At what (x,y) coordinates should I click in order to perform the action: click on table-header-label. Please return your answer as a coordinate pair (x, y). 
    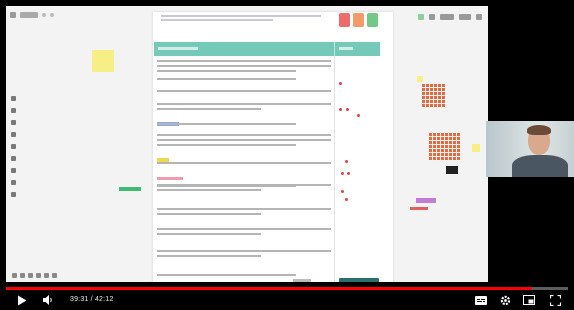
    Looking at the image, I should click on (346, 48).